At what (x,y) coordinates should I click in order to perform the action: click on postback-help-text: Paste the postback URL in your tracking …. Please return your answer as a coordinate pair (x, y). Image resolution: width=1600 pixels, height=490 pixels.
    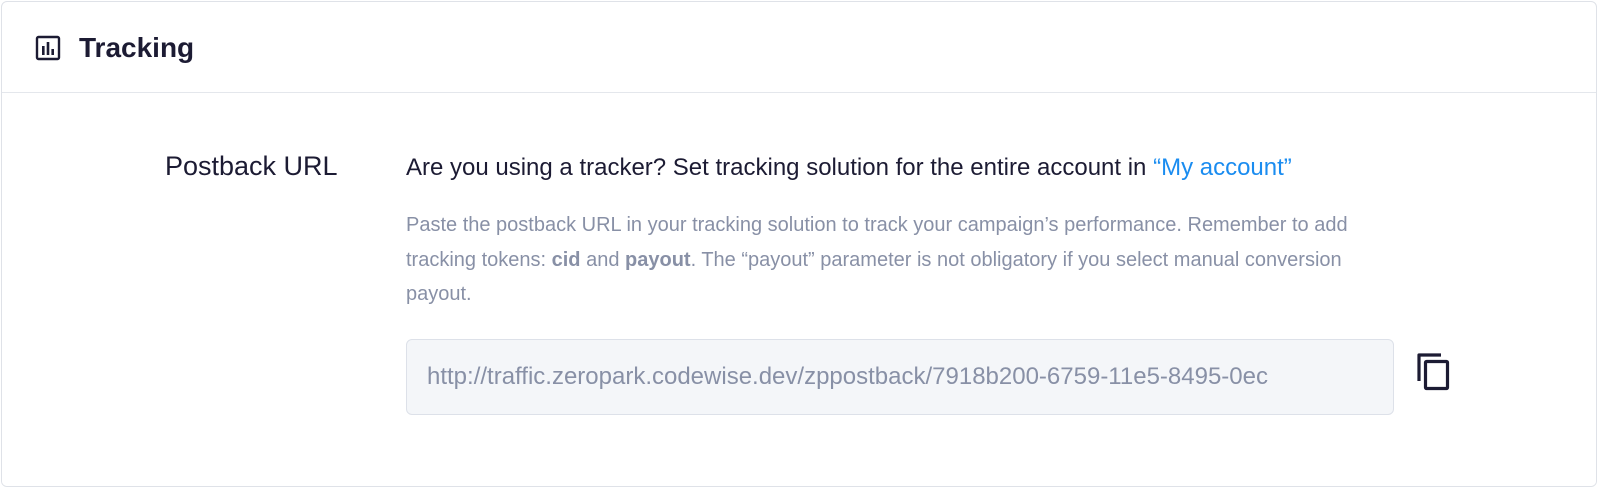
    Looking at the image, I should click on (886, 260).